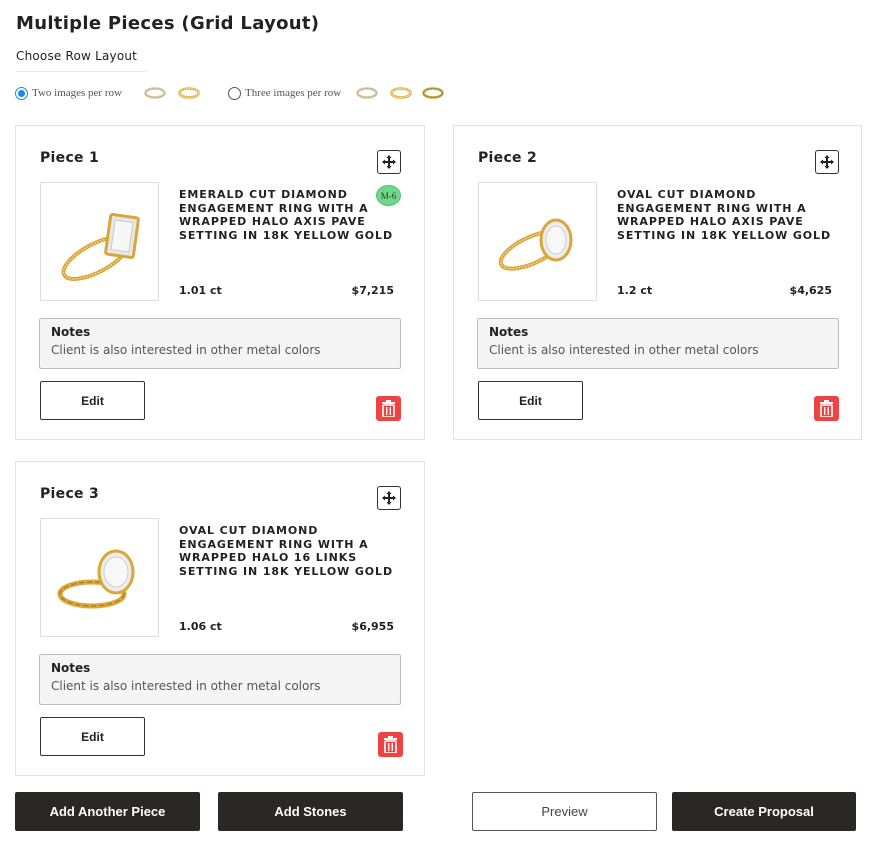 The height and width of the screenshot is (843, 873). What do you see at coordinates (107, 811) in the screenshot?
I see `add-another-piece-button: Add Another Piece` at bounding box center [107, 811].